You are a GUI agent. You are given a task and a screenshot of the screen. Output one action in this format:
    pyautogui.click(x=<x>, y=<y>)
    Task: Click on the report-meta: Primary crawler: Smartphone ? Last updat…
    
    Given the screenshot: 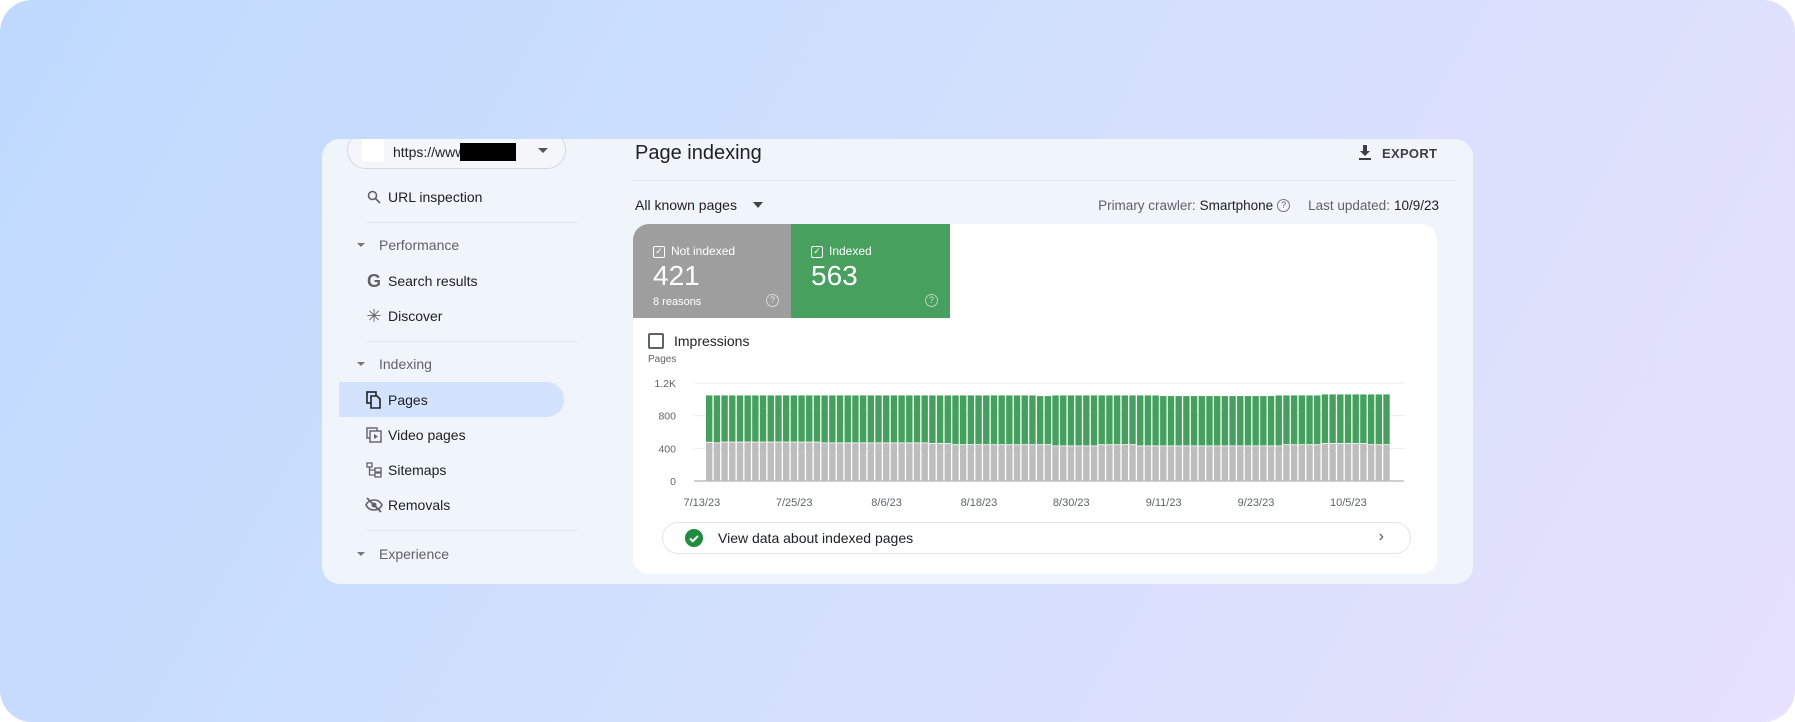 What is the action you would take?
    pyautogui.click(x=1268, y=205)
    